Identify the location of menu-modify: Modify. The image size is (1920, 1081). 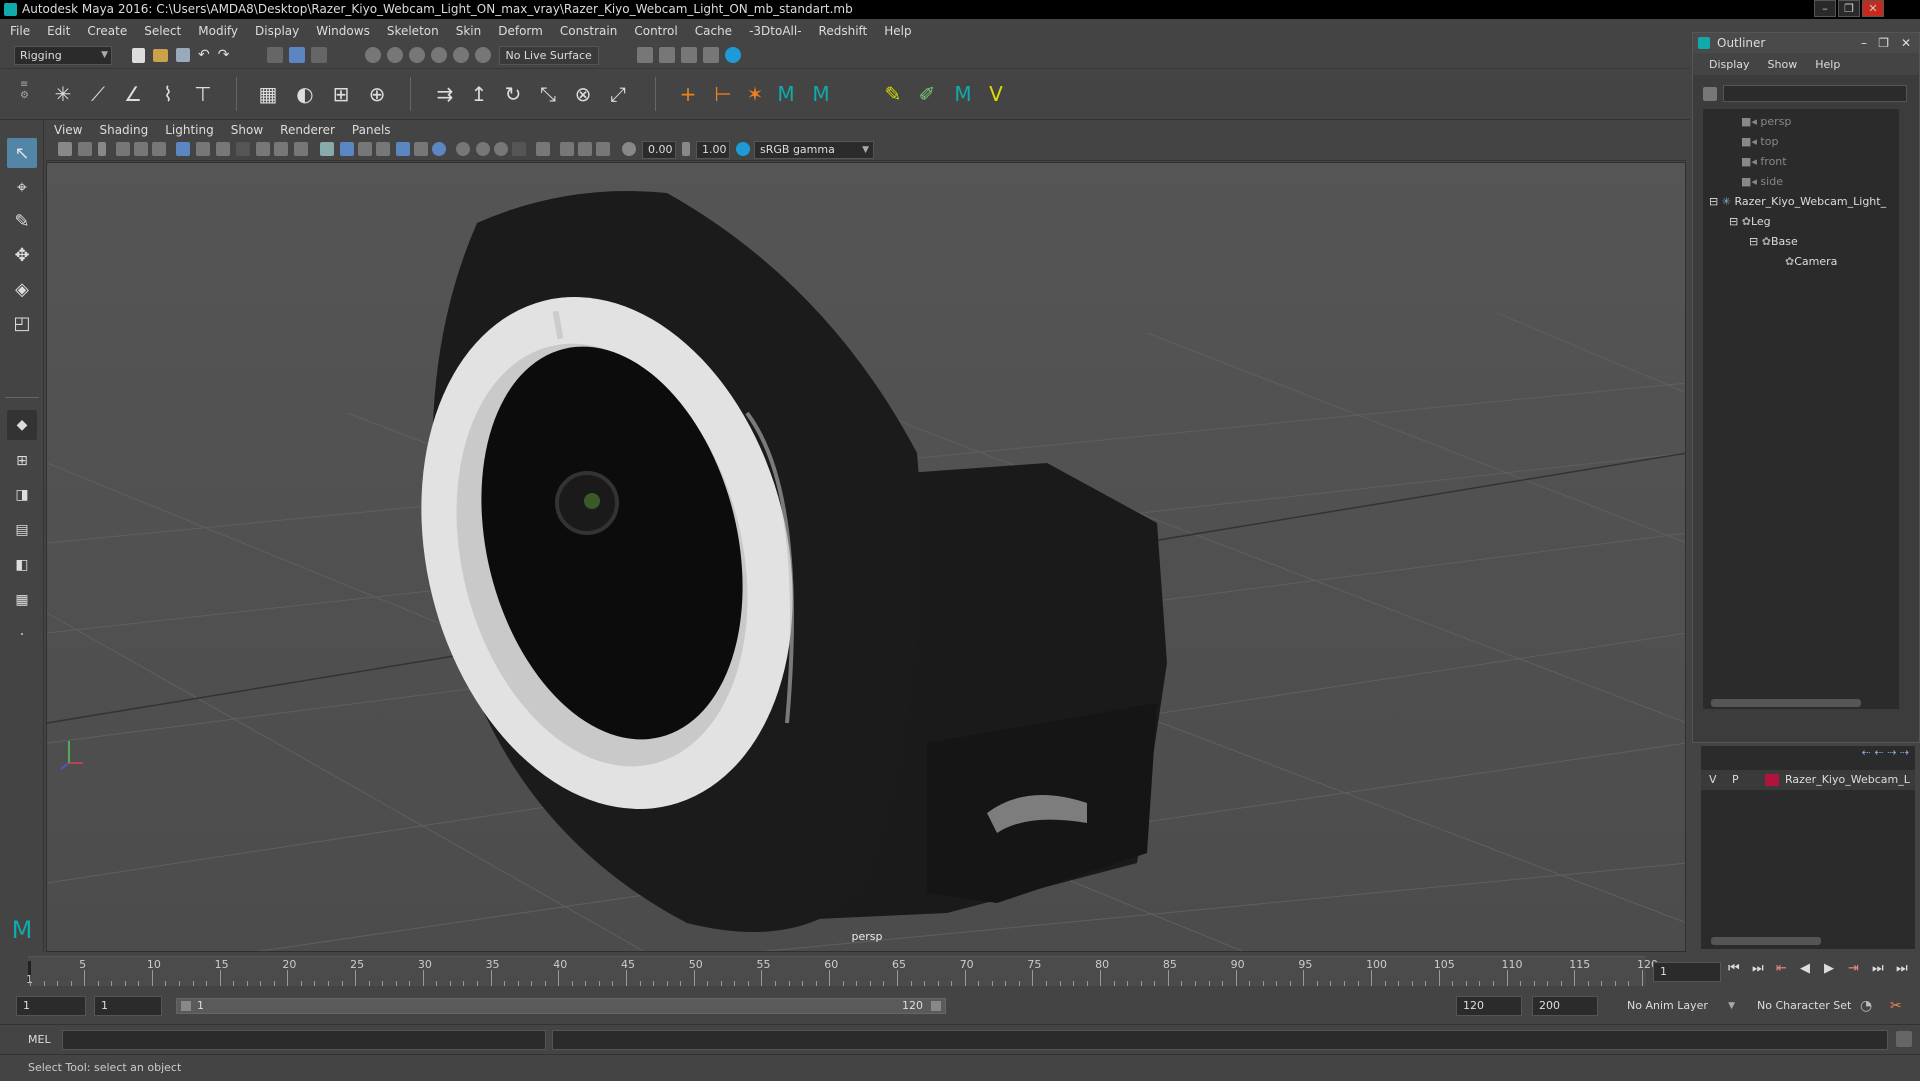
(218, 31).